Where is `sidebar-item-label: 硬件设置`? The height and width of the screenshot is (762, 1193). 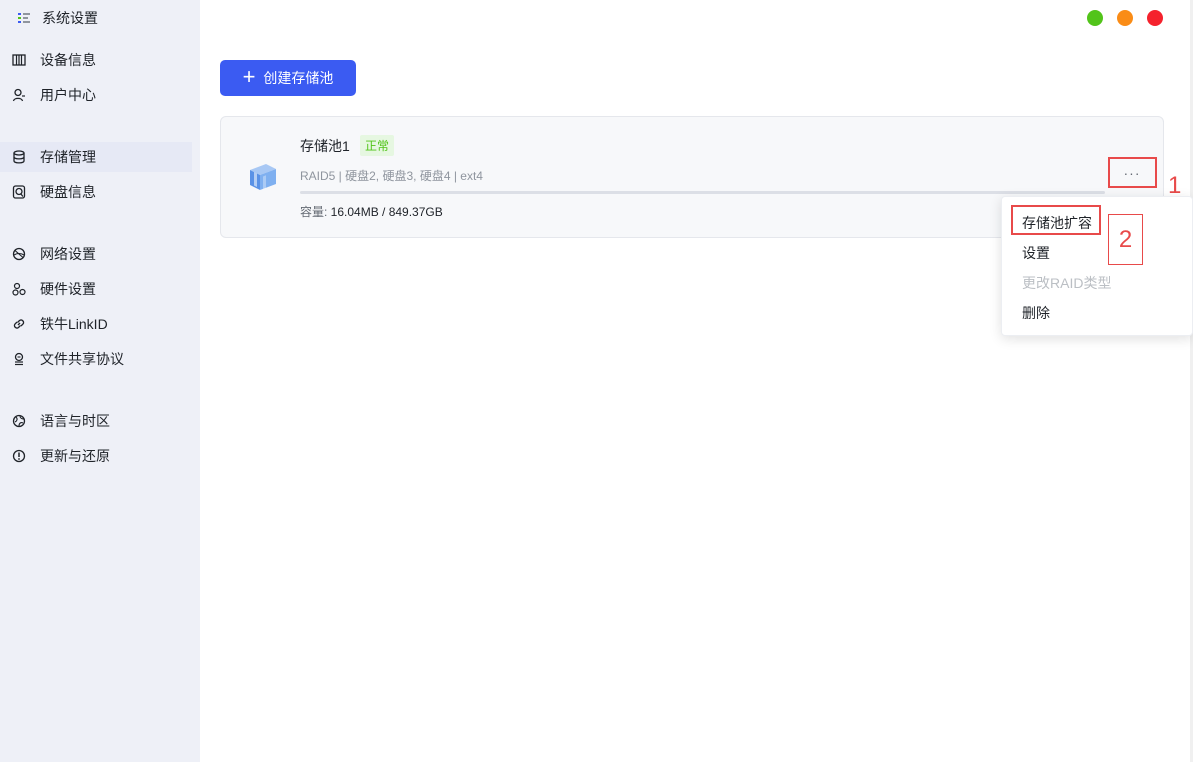 sidebar-item-label: 硬件设置 is located at coordinates (68, 289).